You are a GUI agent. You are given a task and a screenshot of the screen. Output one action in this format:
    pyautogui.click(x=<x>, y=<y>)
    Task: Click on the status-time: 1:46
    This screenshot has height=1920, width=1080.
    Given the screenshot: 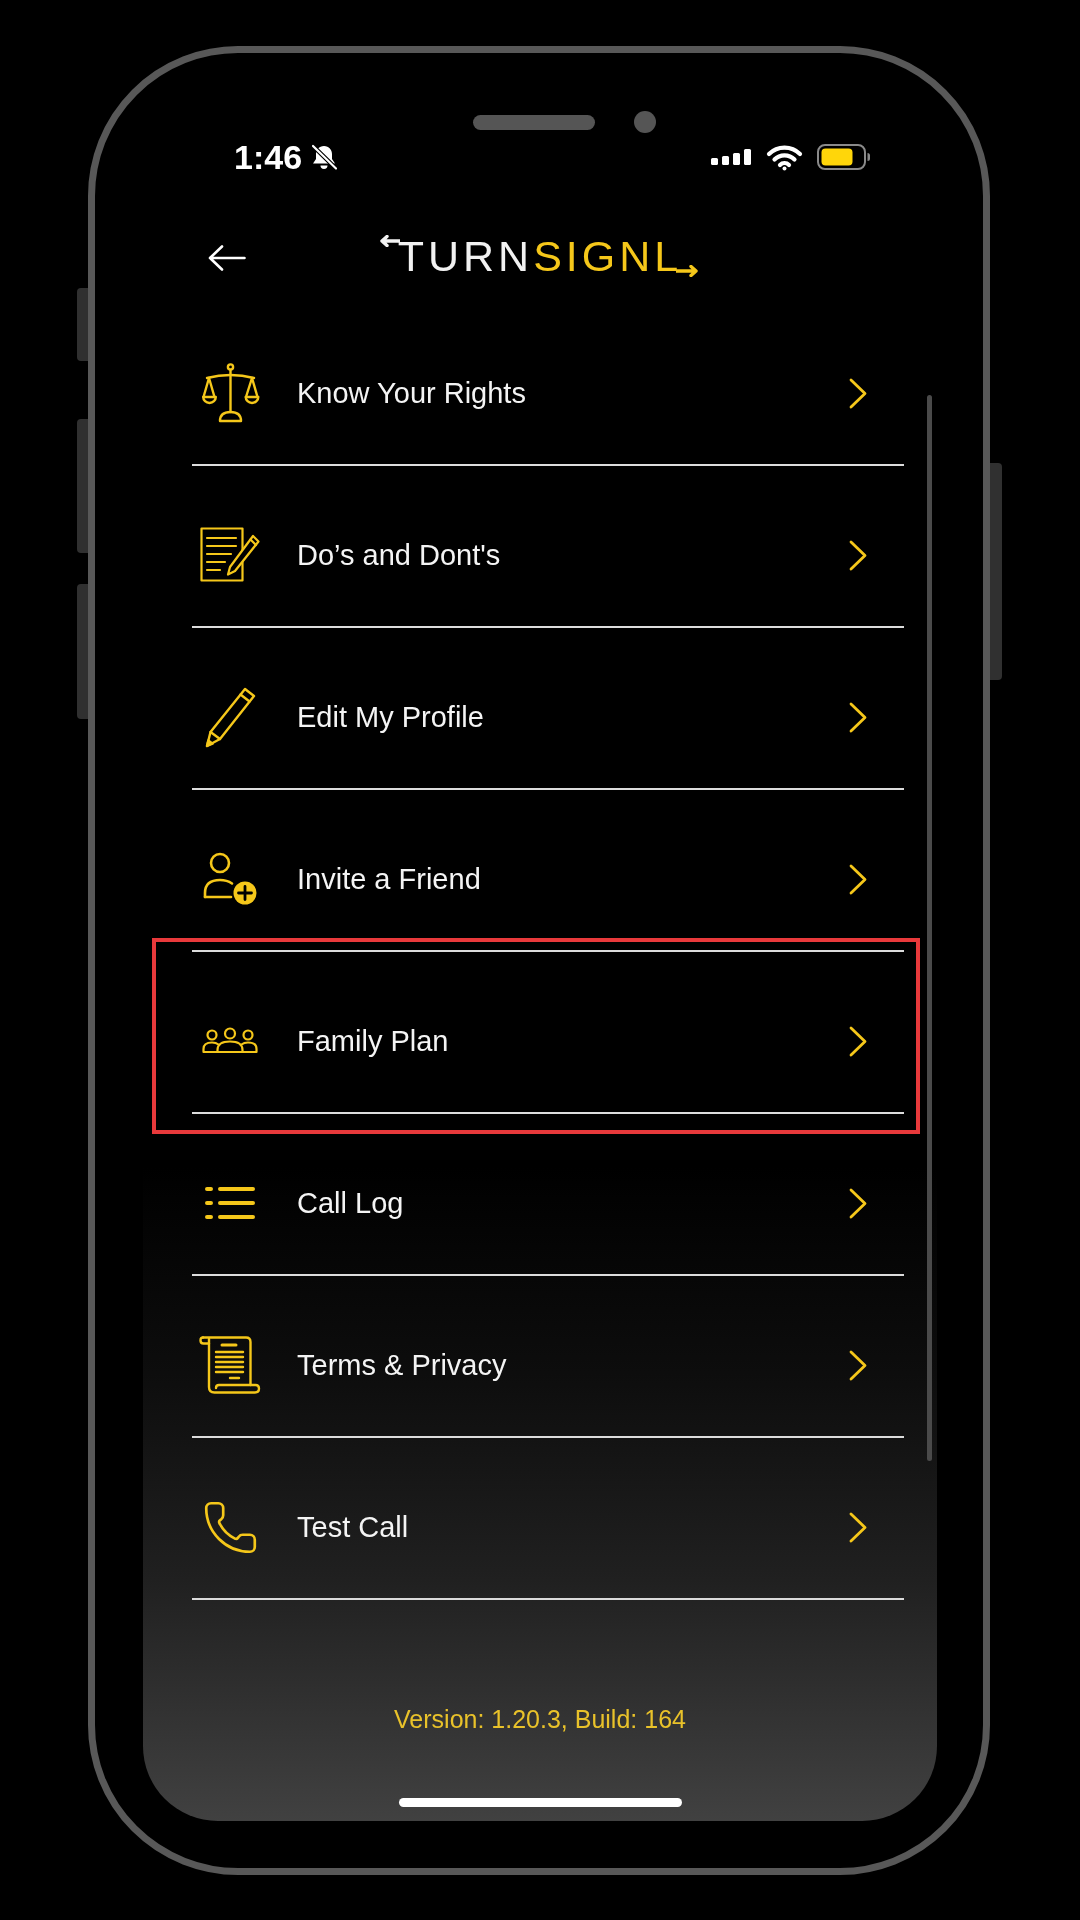 What is the action you would take?
    pyautogui.click(x=268, y=157)
    